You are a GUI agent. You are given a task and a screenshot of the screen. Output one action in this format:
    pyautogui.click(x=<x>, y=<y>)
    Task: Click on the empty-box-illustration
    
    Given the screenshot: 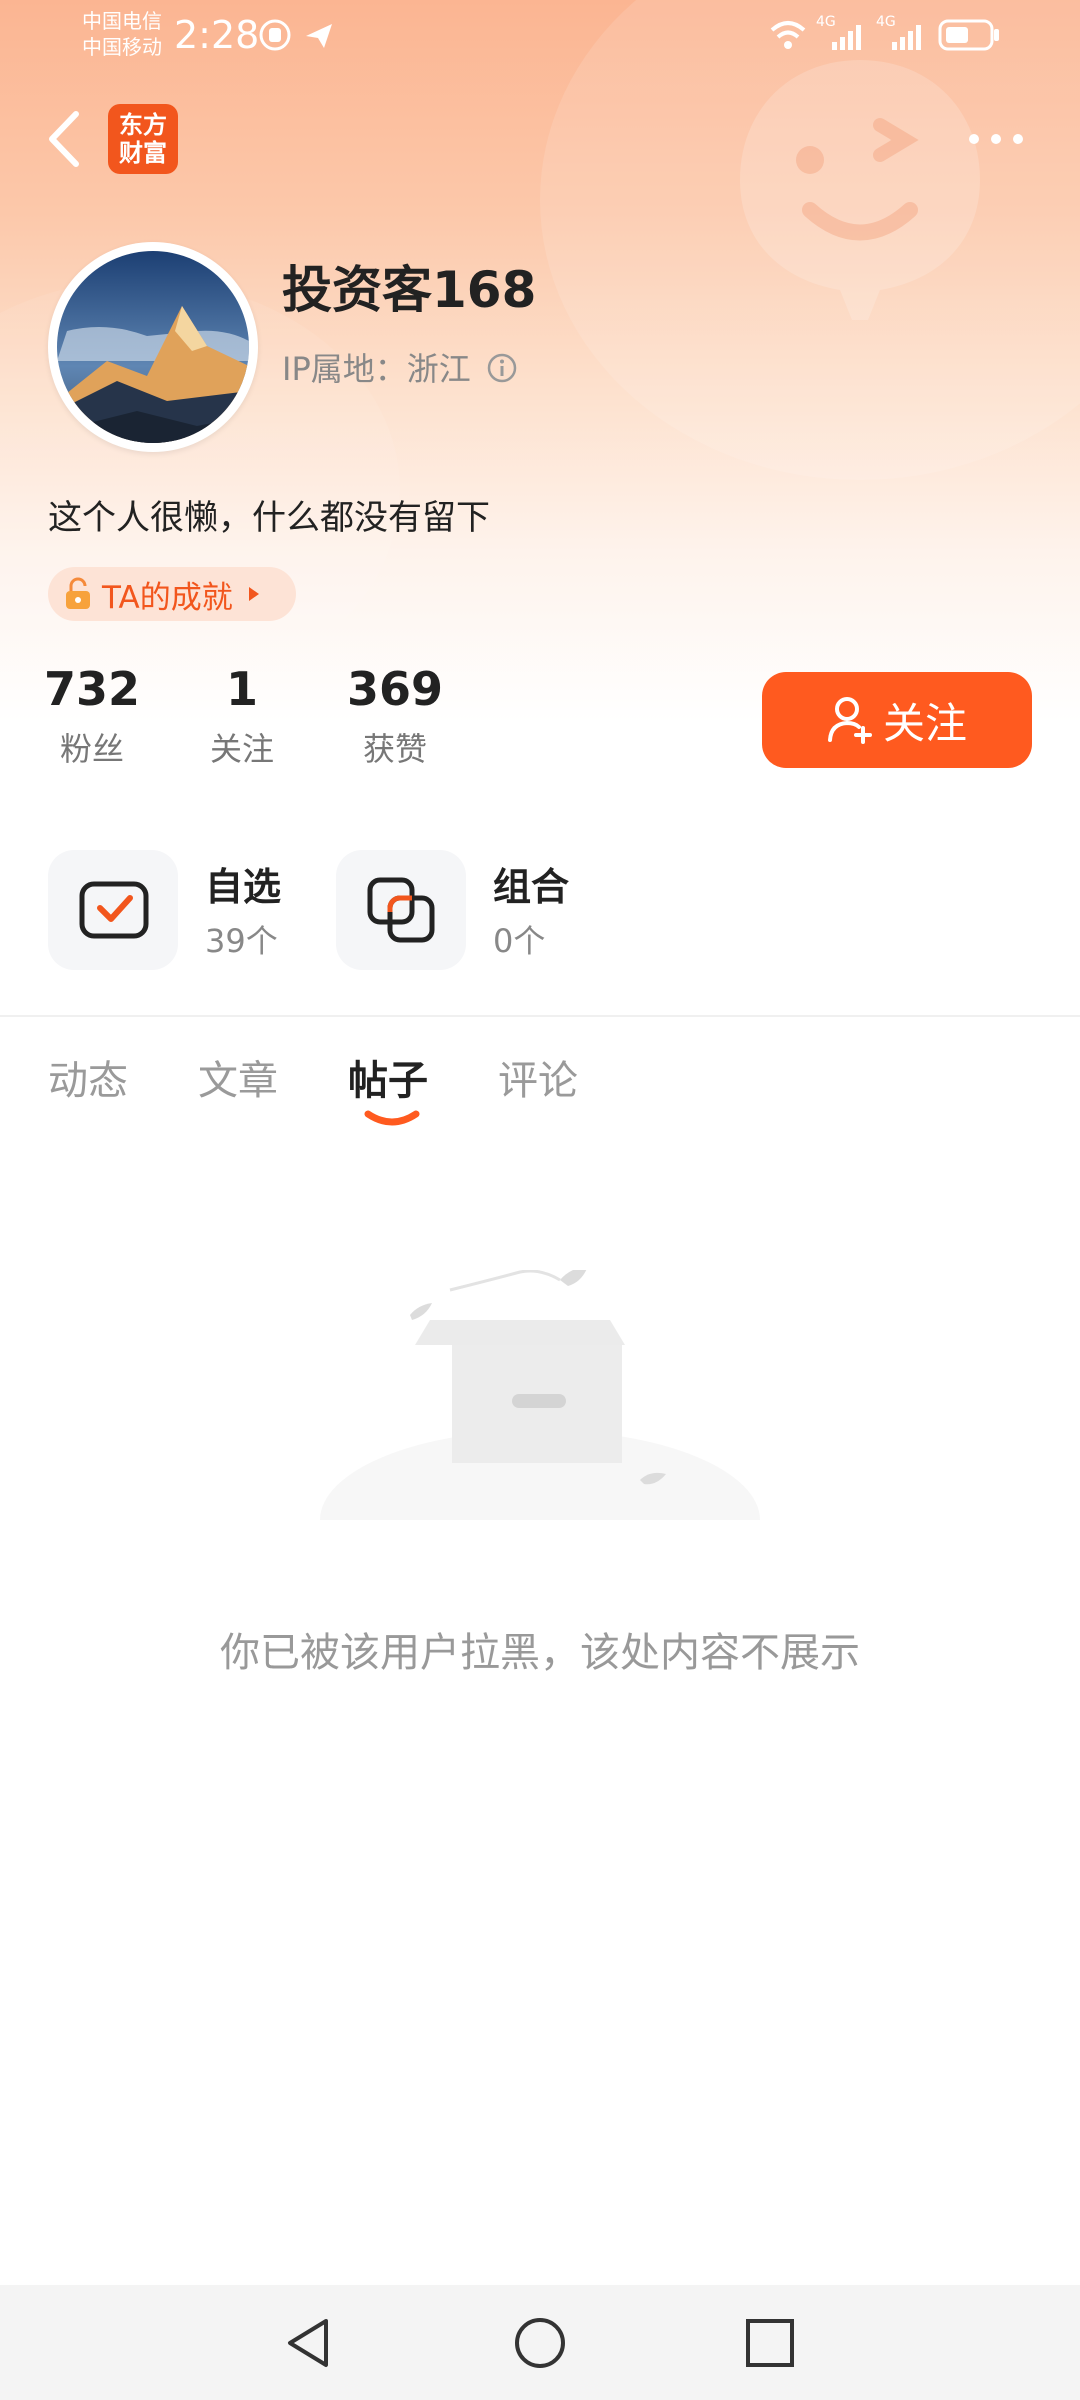 What is the action you would take?
    pyautogui.click(x=540, y=1405)
    